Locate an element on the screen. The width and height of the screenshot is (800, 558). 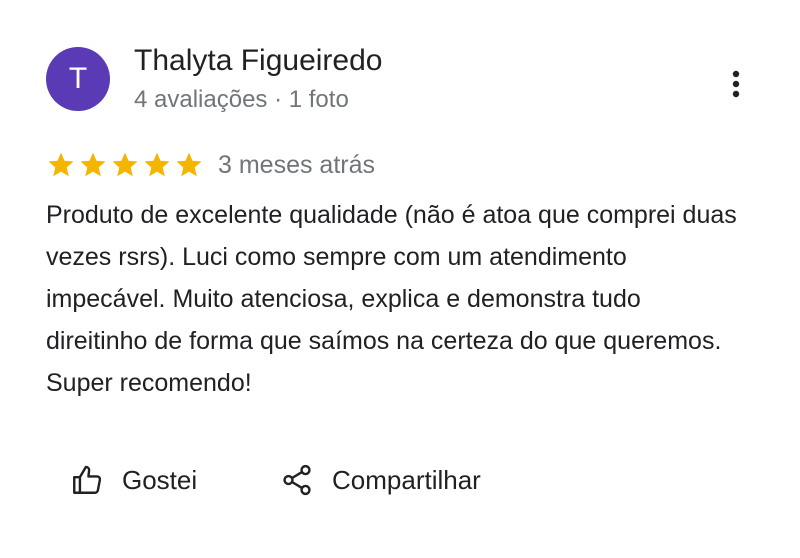
more-options-button is located at coordinates (736, 84).